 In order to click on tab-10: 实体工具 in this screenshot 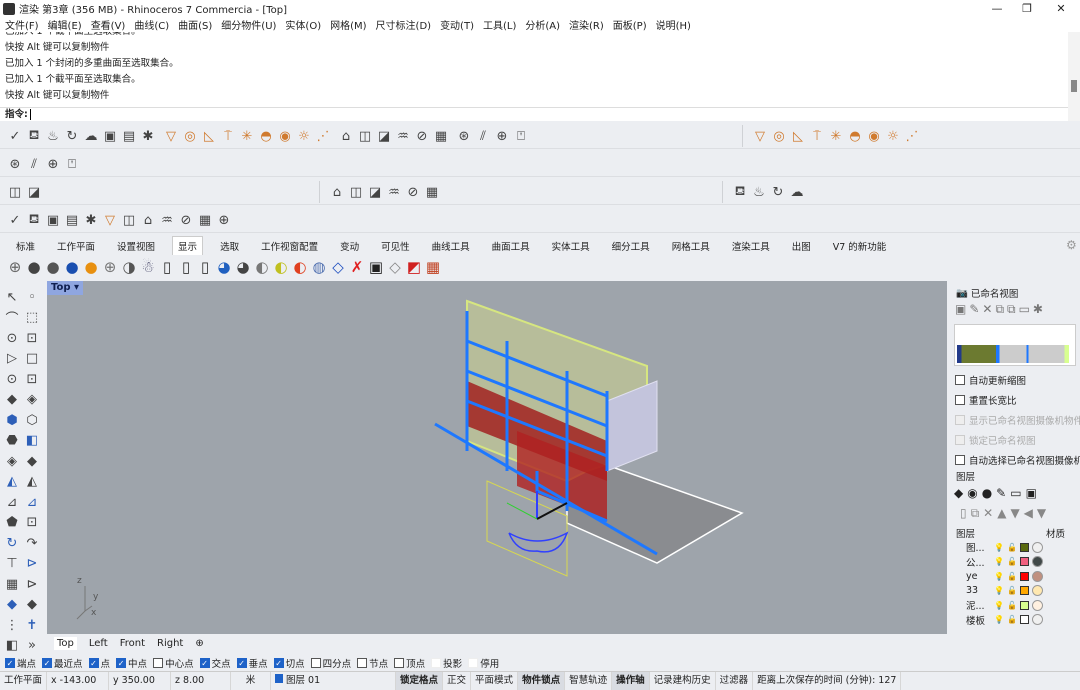, I will do `click(571, 246)`.